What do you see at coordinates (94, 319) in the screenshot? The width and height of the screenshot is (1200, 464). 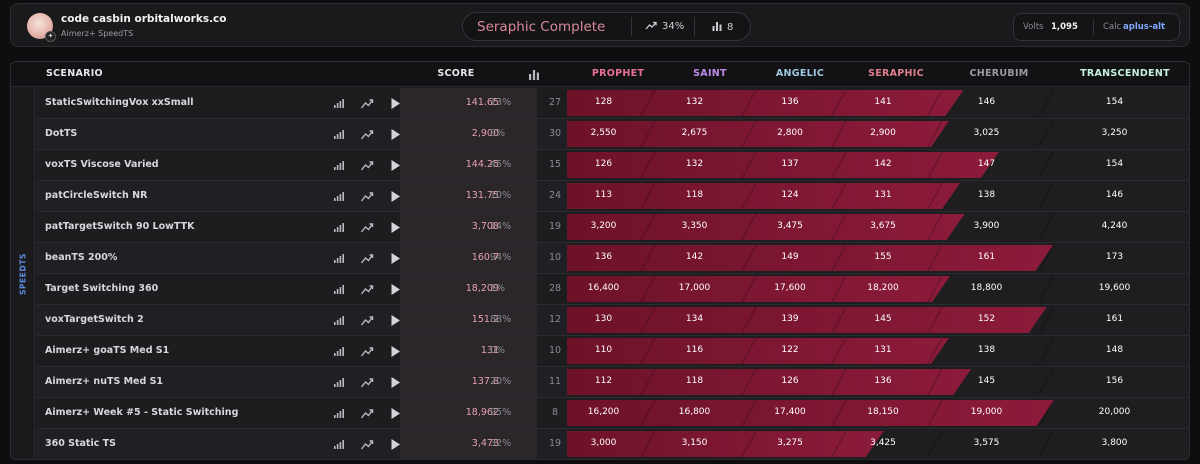 I see `scenario-name: voxTargetSwitch 2` at bounding box center [94, 319].